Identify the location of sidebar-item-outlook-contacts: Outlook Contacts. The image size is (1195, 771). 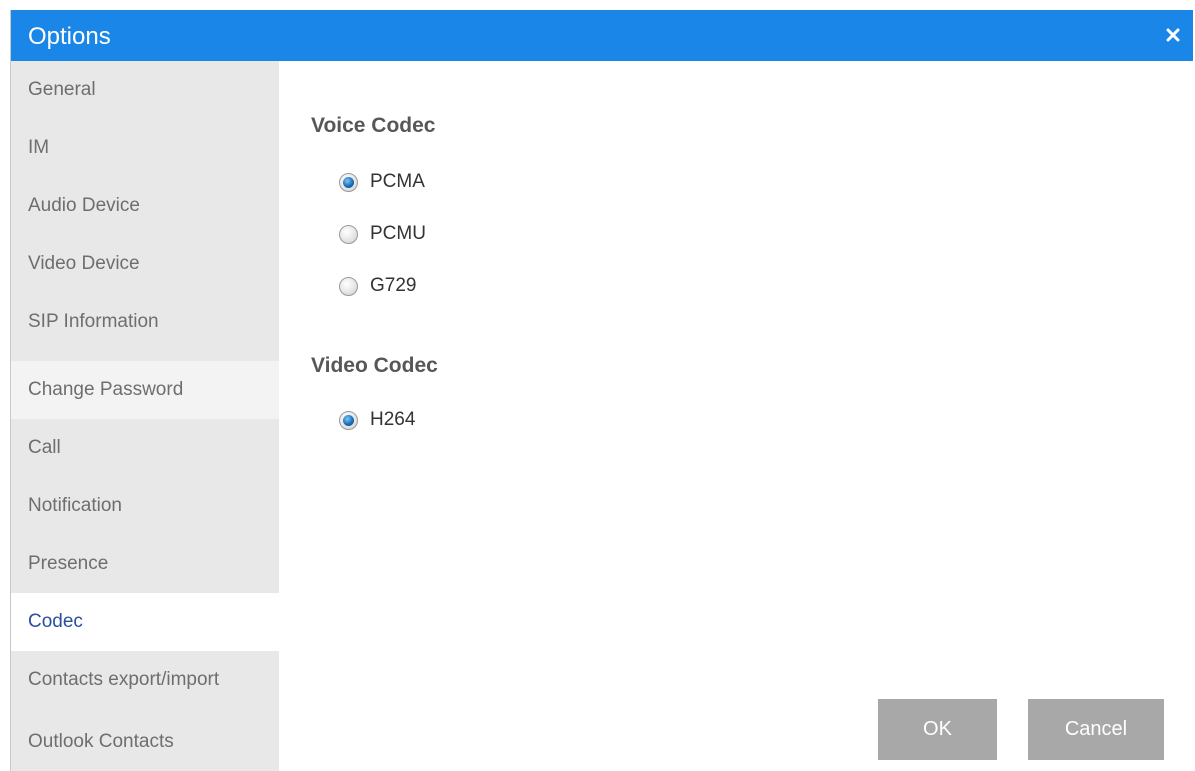
(145, 742).